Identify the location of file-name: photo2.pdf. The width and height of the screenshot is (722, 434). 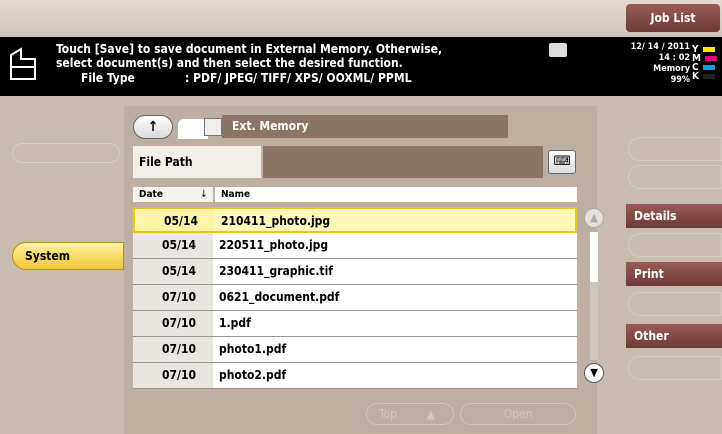
(253, 375).